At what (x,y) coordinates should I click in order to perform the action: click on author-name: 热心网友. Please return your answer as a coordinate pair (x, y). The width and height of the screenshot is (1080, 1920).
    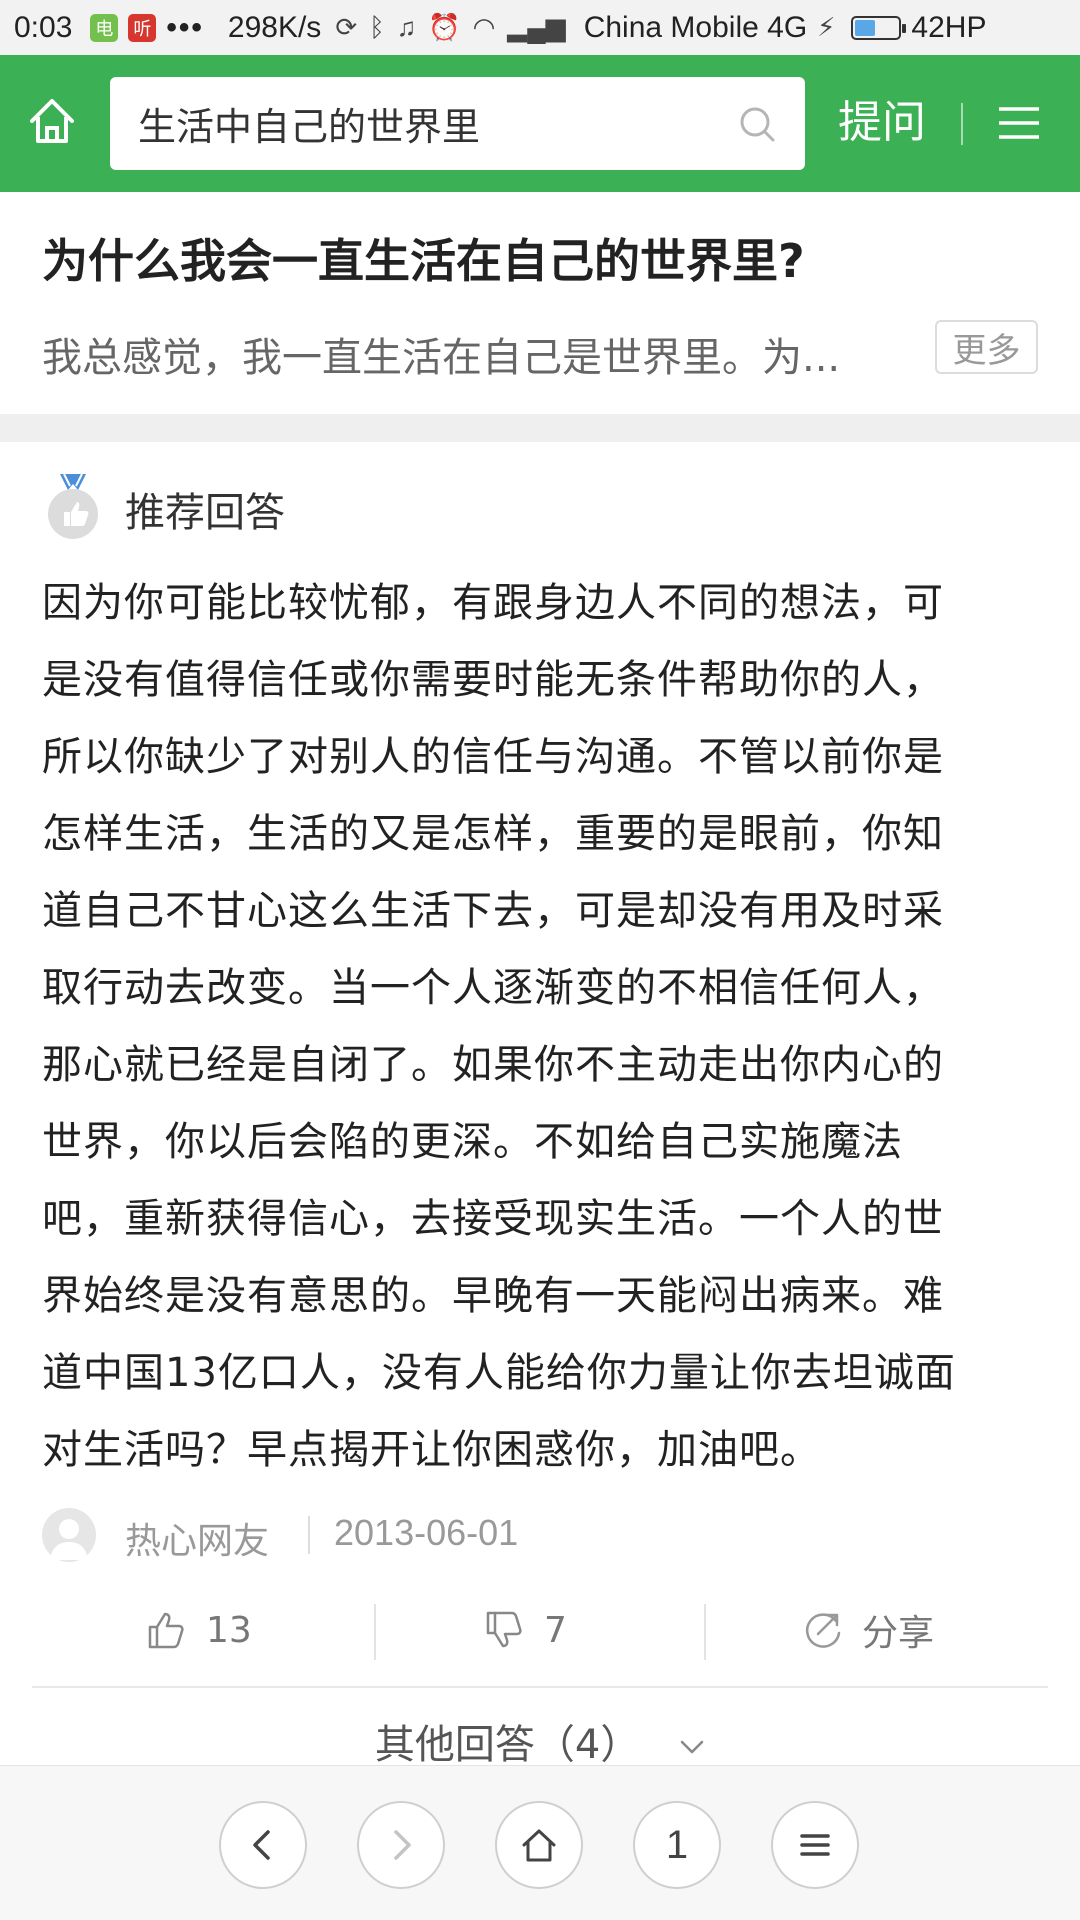
    Looking at the image, I should click on (197, 1541).